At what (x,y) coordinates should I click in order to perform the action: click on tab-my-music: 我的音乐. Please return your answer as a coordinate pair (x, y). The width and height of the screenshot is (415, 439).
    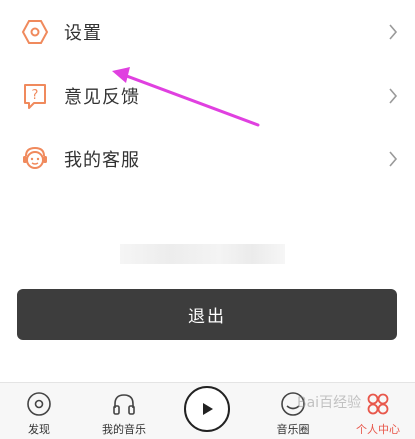
    Looking at the image, I should click on (124, 411).